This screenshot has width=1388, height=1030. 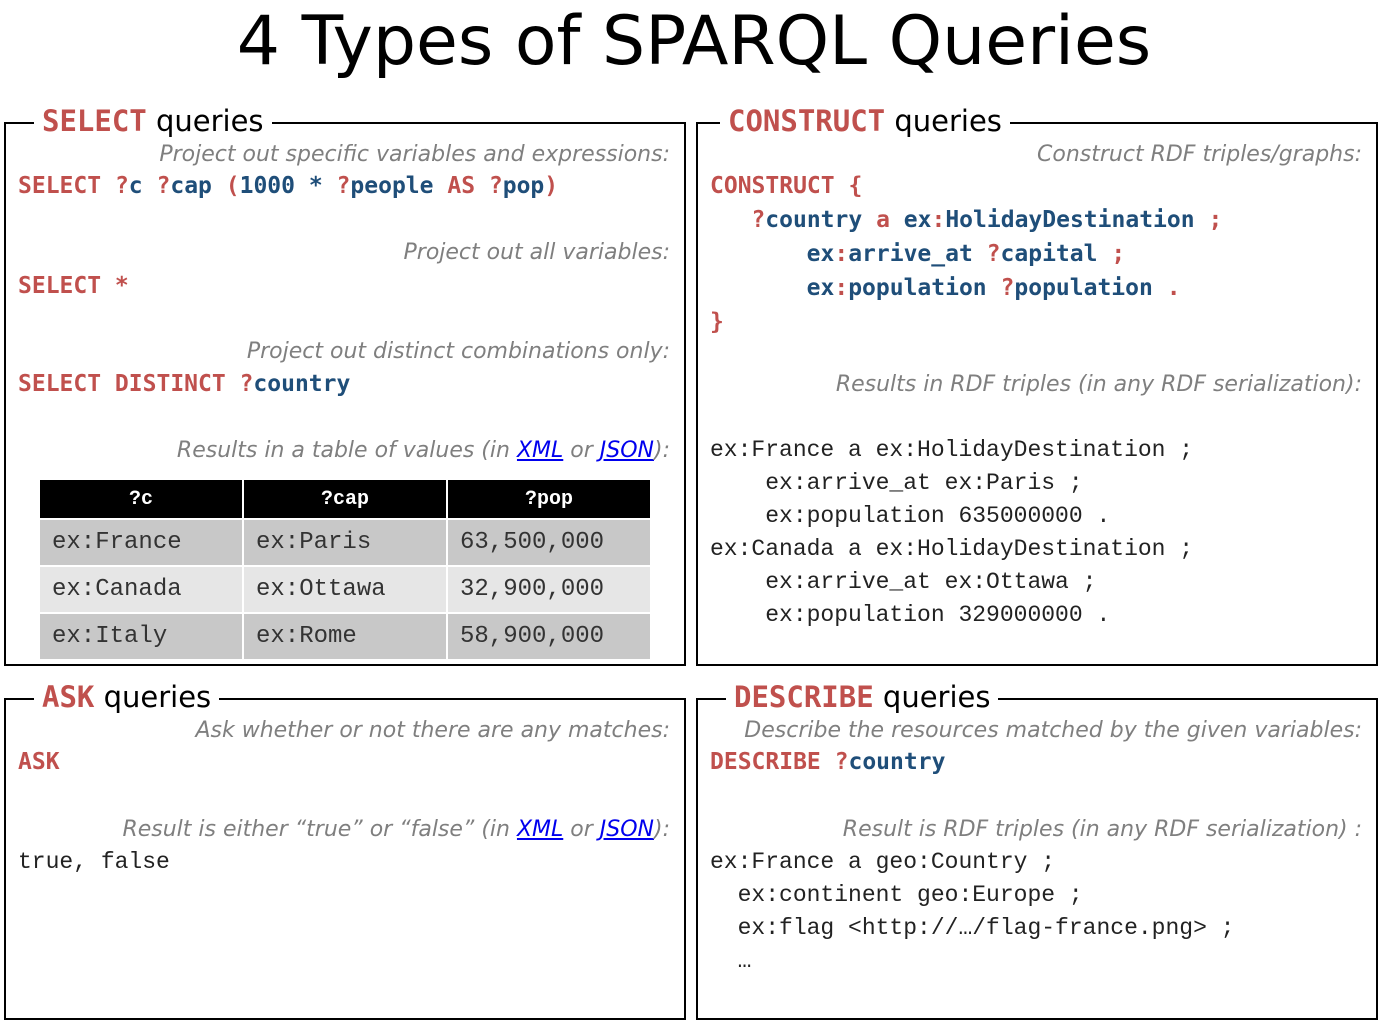 I want to click on table-header: ?cap, so click(x=345, y=499).